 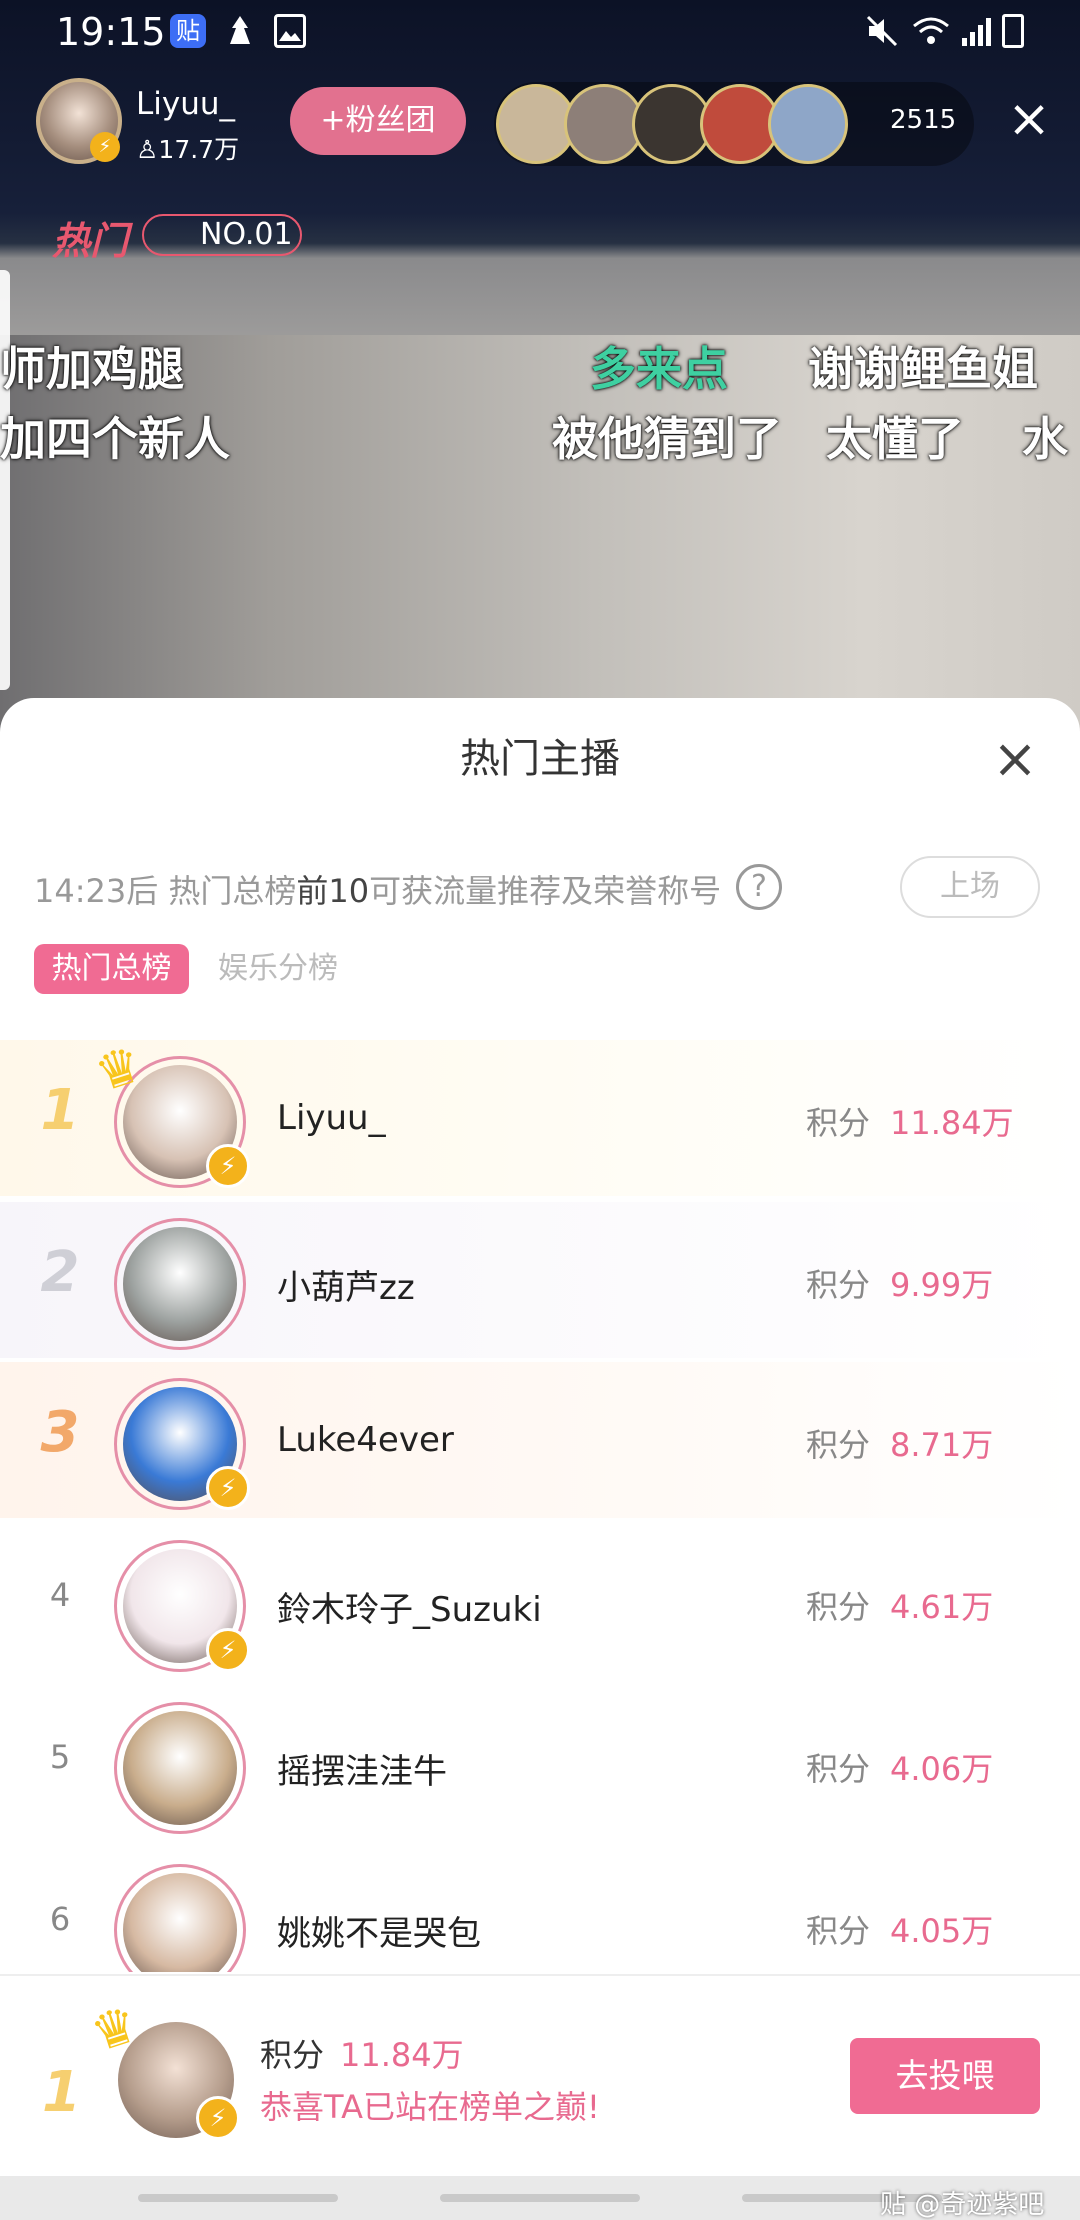 I want to click on footer-congrats: 恭喜TA已站在榜单之巅!, so click(x=430, y=2107).